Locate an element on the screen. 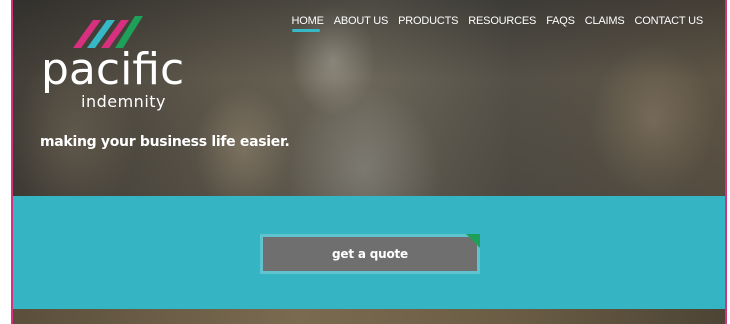 The height and width of the screenshot is (324, 730). logo-subtitle: indemnity is located at coordinates (123, 101).